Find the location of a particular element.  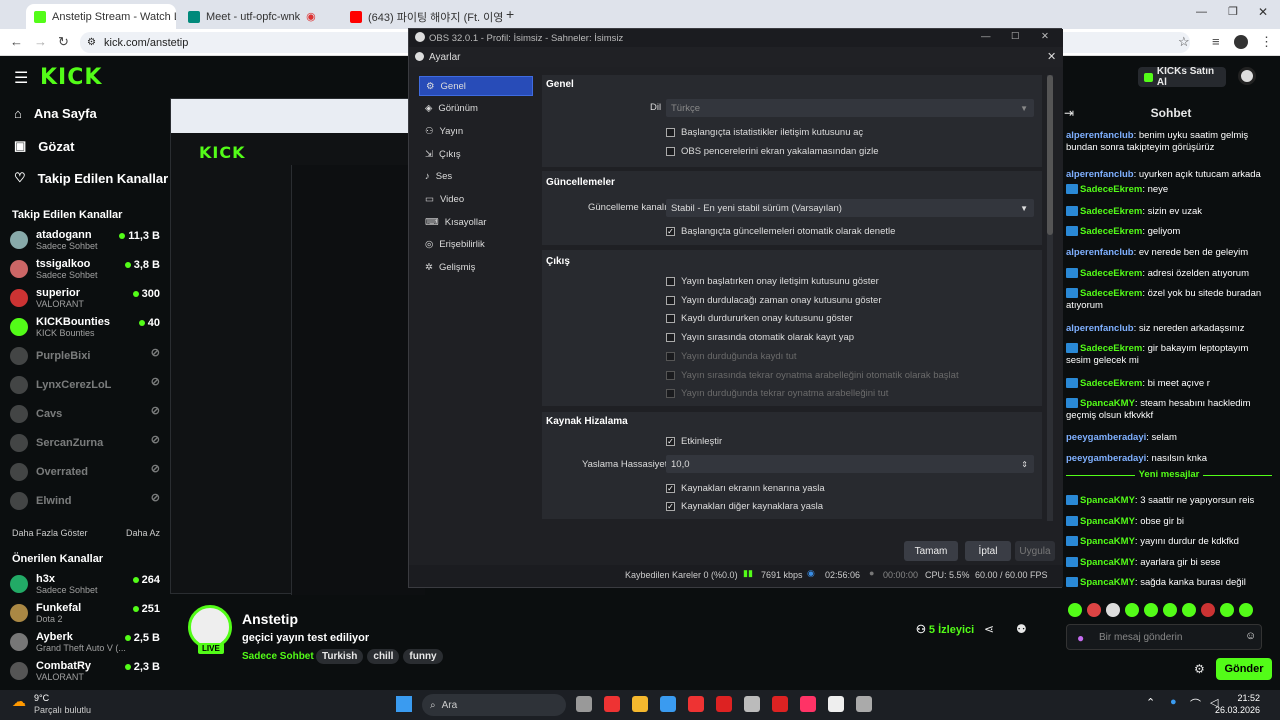

settings-scrollbar is located at coordinates (1050, 298).